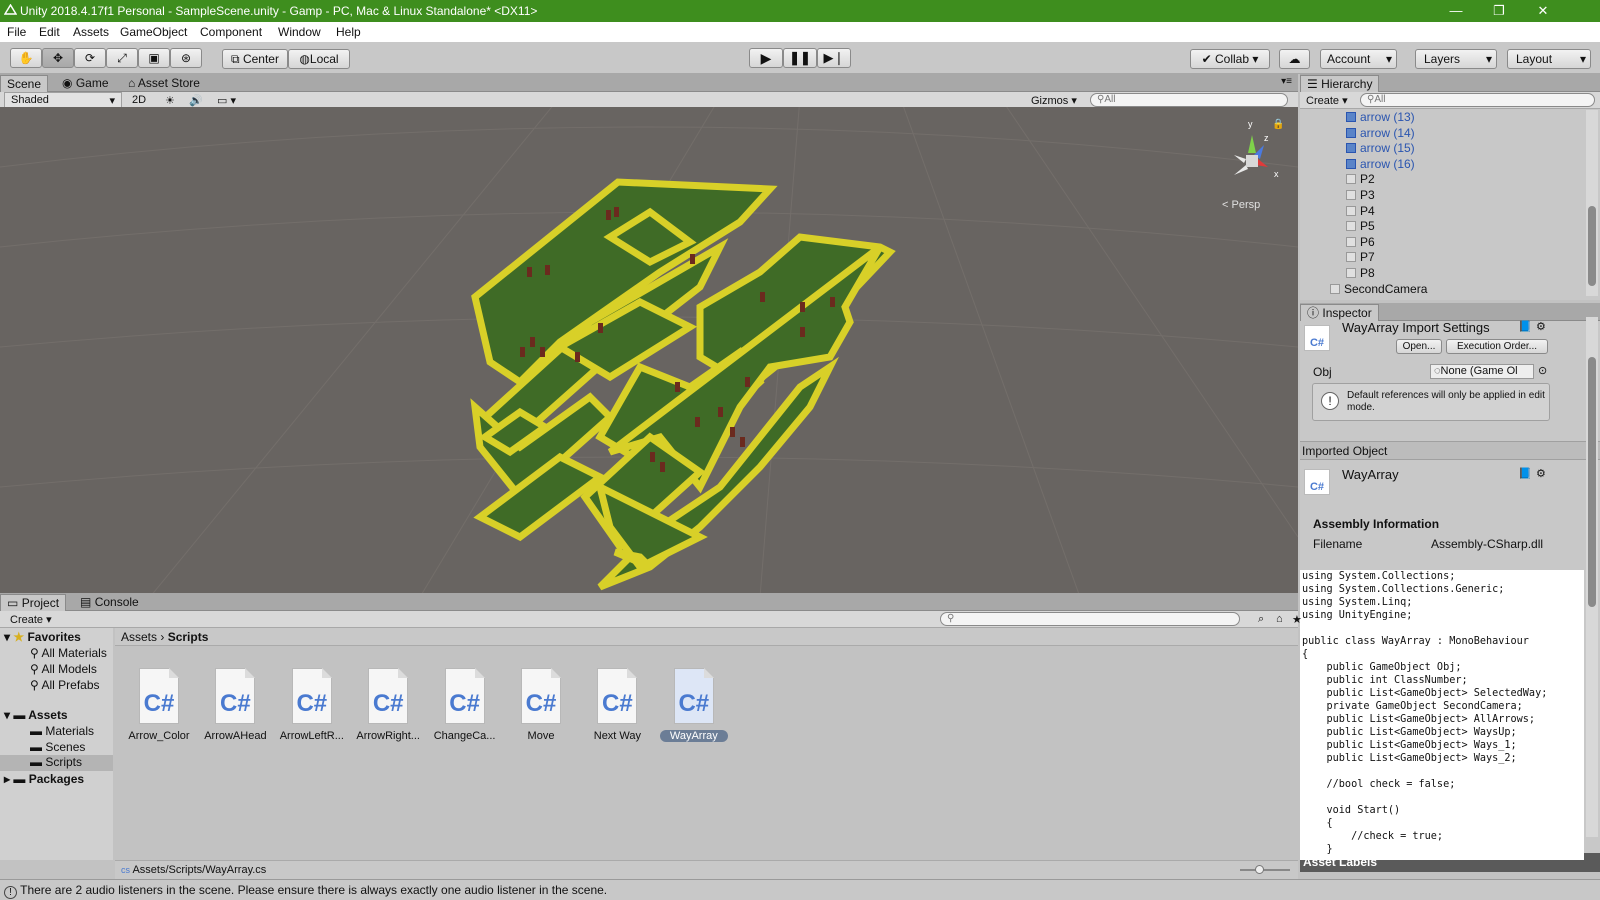 This screenshot has width=1600, height=900. Describe the element at coordinates (1477, 100) in the screenshot. I see `hierarchy-search-input: ⚲All` at that location.